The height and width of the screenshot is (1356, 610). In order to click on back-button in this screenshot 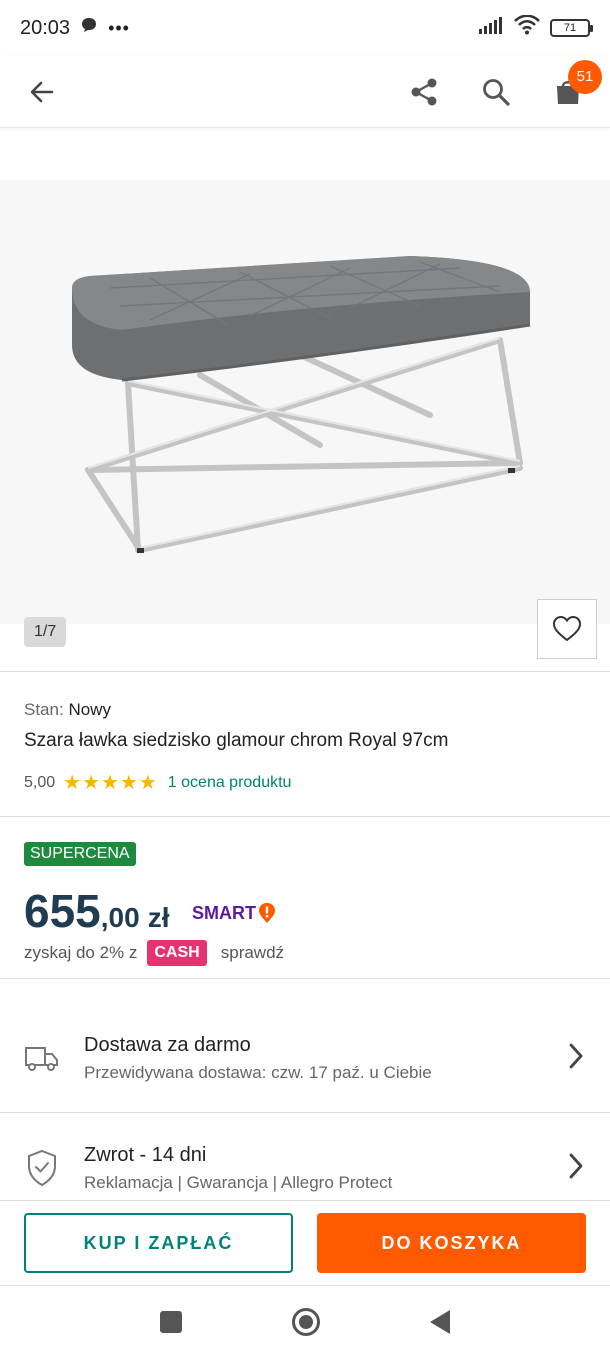, I will do `click(42, 92)`.